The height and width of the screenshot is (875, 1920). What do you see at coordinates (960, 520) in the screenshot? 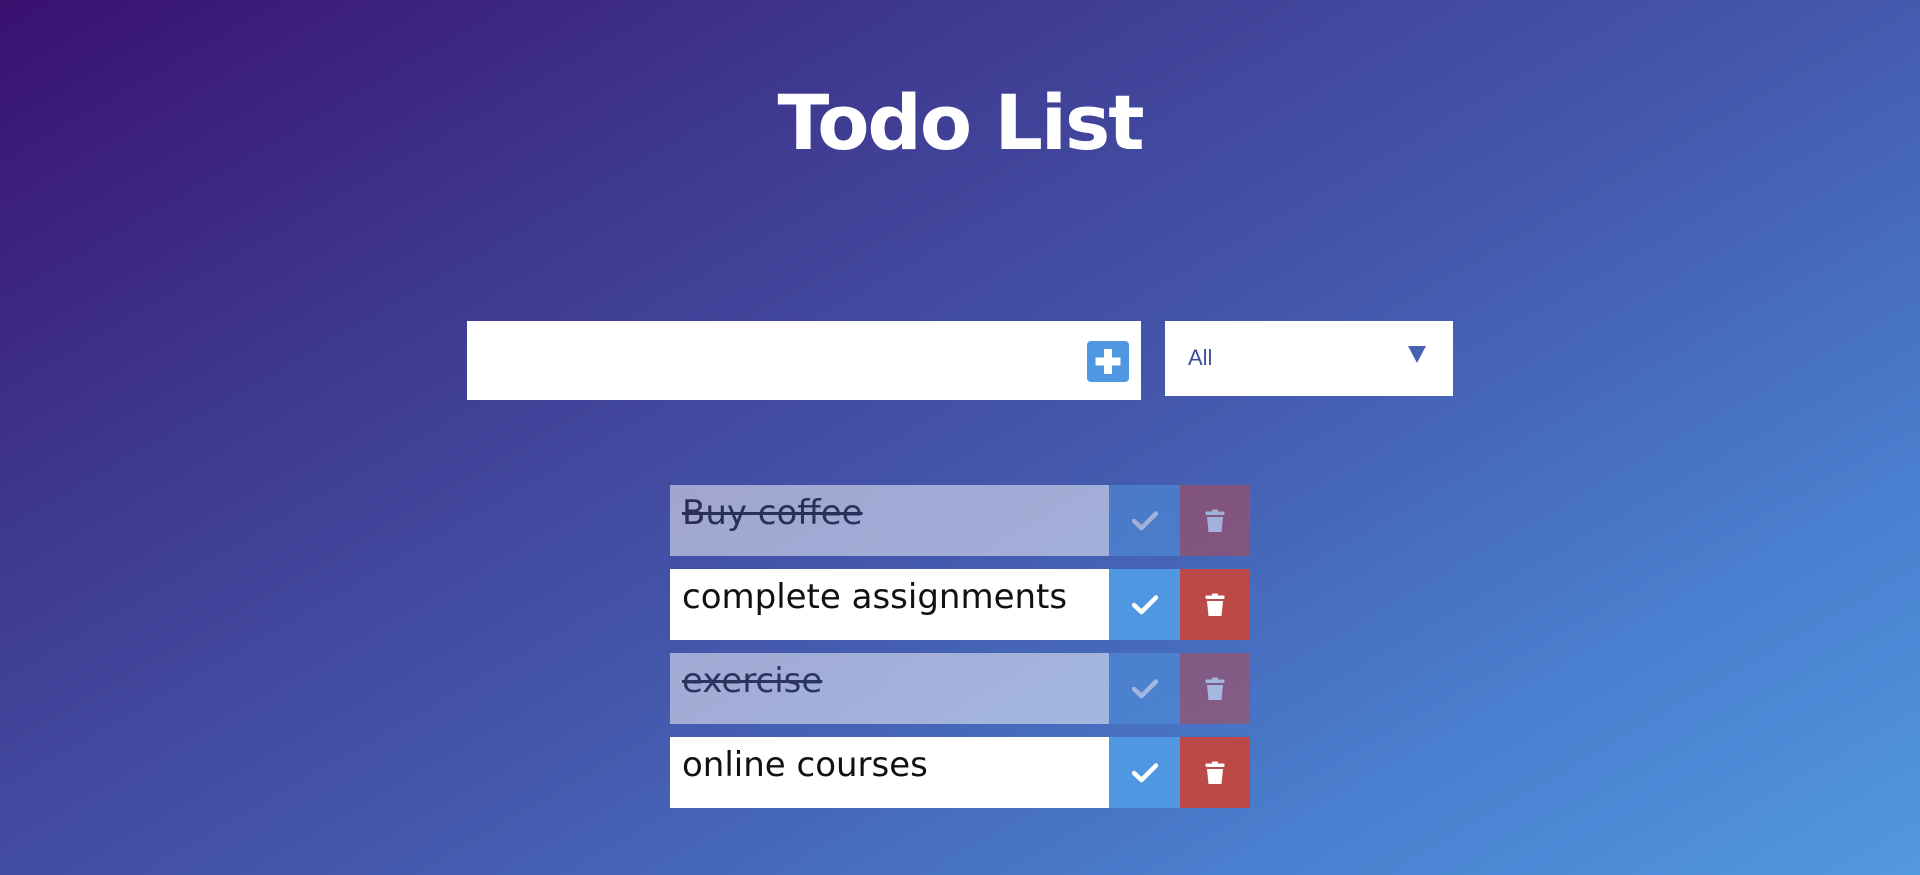
I see `todo-item: Buy coffee` at bounding box center [960, 520].